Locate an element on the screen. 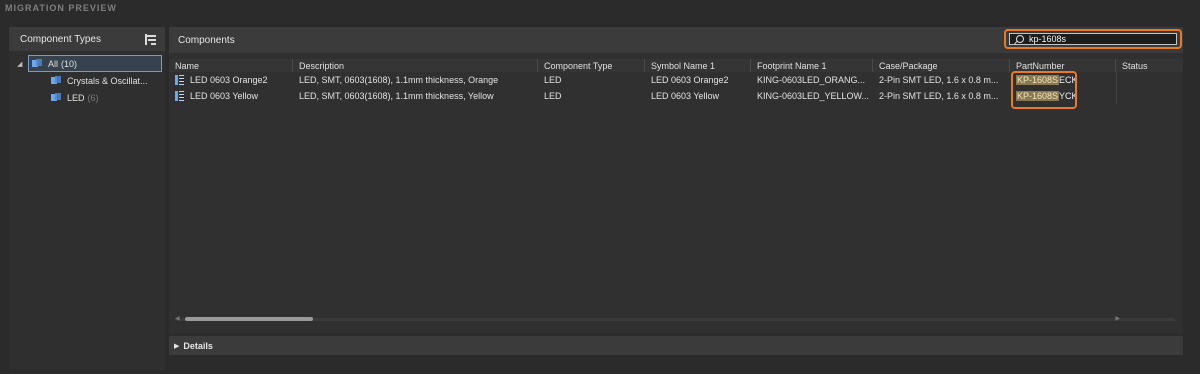 This screenshot has height=374, width=1200. collapse-arrow-icon: ◢ is located at coordinates (19, 64).